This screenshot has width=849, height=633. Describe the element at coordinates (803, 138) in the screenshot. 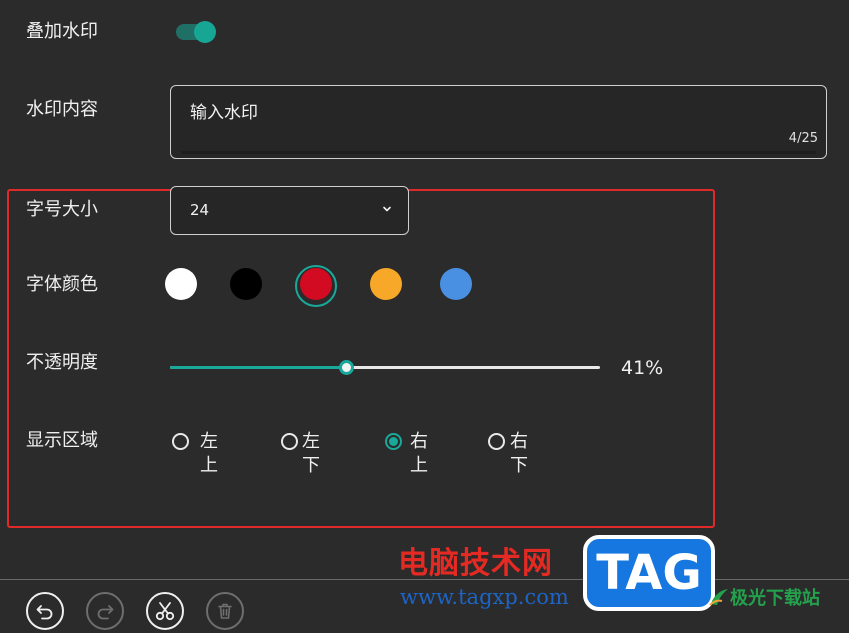

I see `character-counter: 4/25` at that location.